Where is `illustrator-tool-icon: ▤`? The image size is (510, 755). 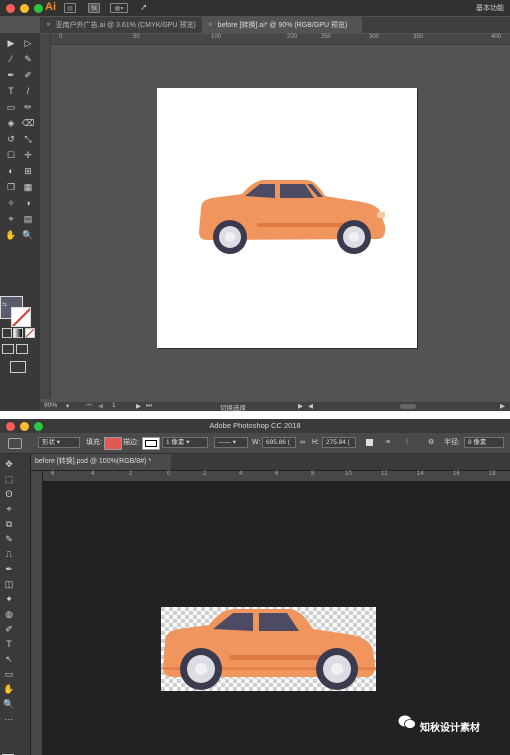 illustrator-tool-icon: ▤ is located at coordinates (28, 219).